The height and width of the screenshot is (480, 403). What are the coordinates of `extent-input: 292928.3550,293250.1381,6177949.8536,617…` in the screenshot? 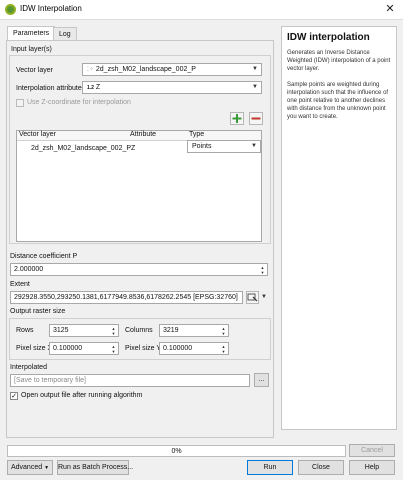 It's located at (126, 297).